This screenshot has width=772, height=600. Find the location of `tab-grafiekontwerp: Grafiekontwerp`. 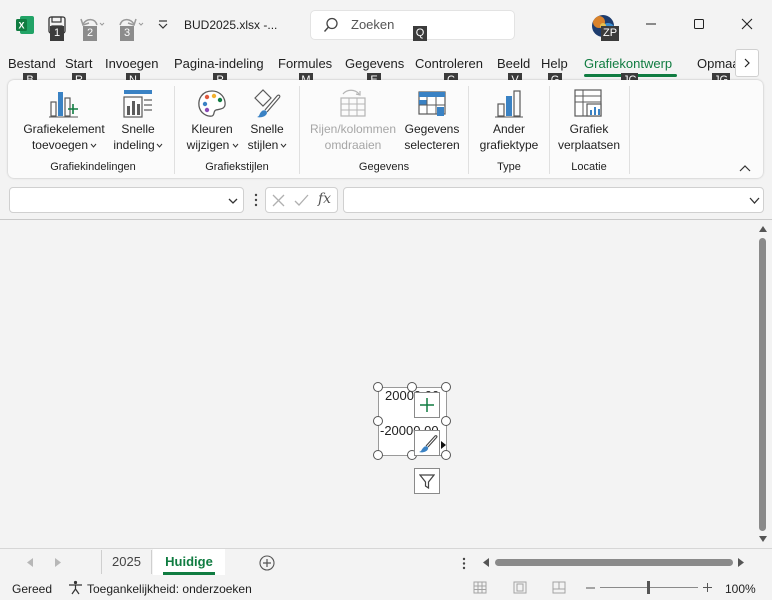

tab-grafiekontwerp: Grafiekontwerp is located at coordinates (628, 63).